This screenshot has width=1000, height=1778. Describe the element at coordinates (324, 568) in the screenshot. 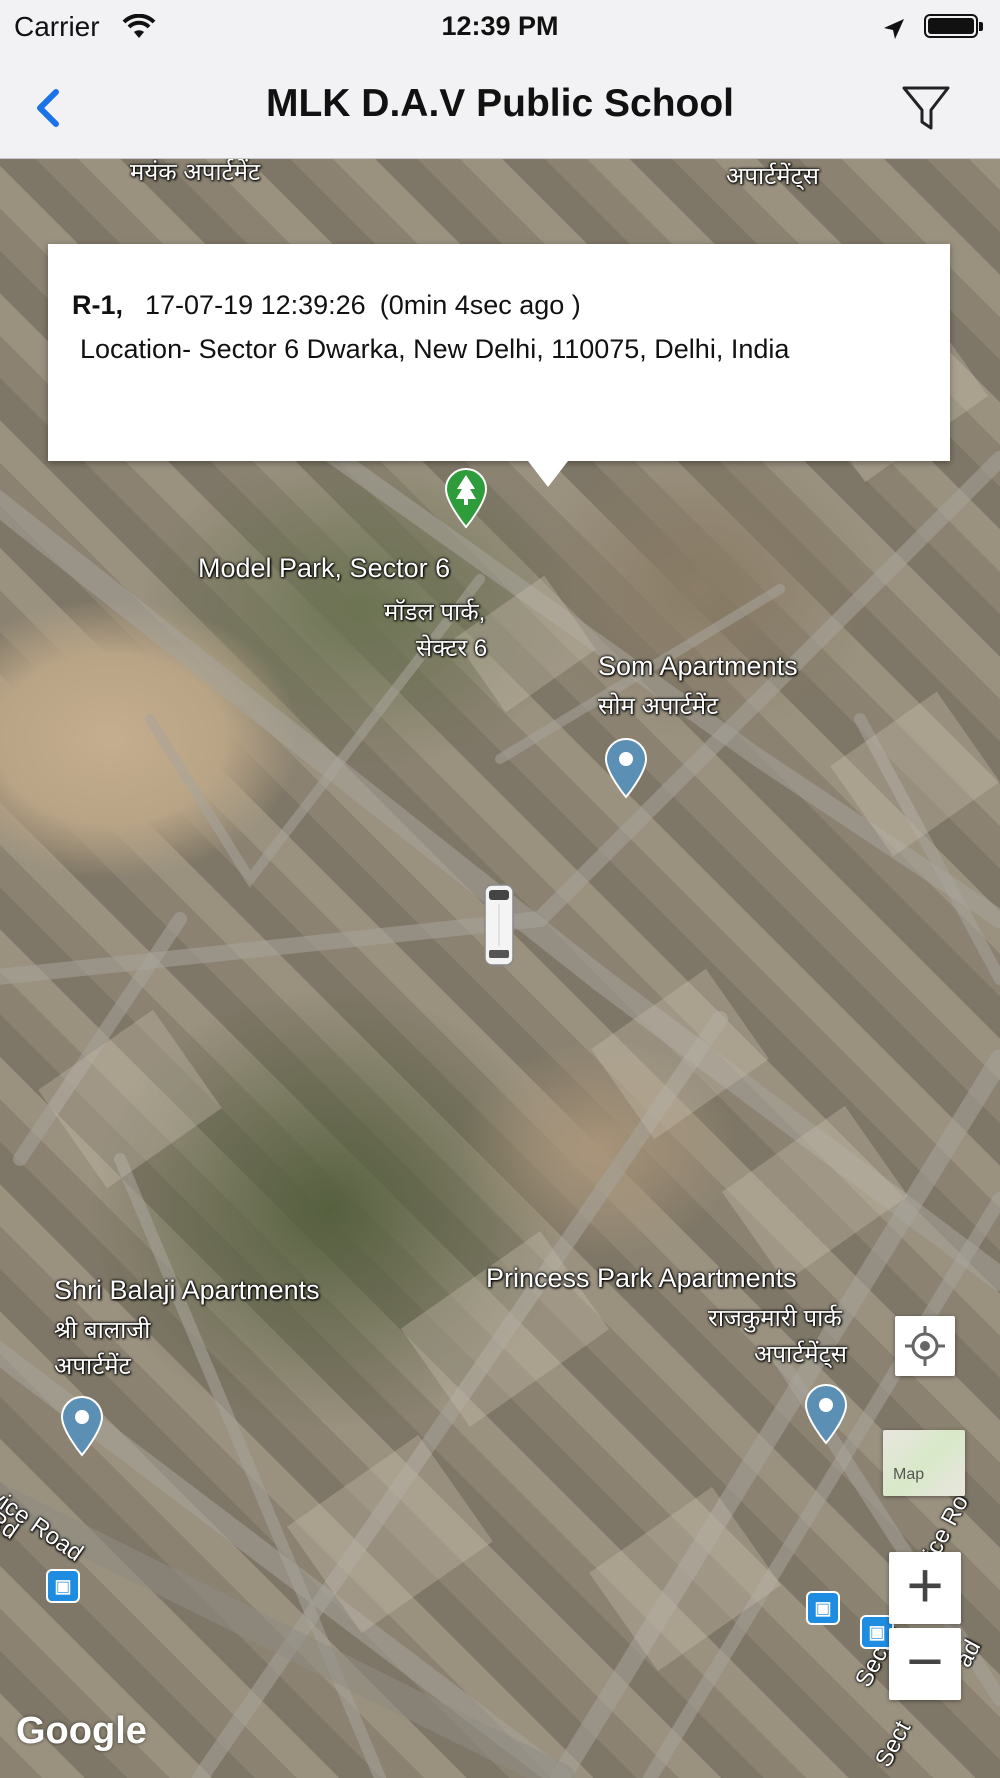

I see `place-label-model-park: Model Park, Sector 6` at that location.